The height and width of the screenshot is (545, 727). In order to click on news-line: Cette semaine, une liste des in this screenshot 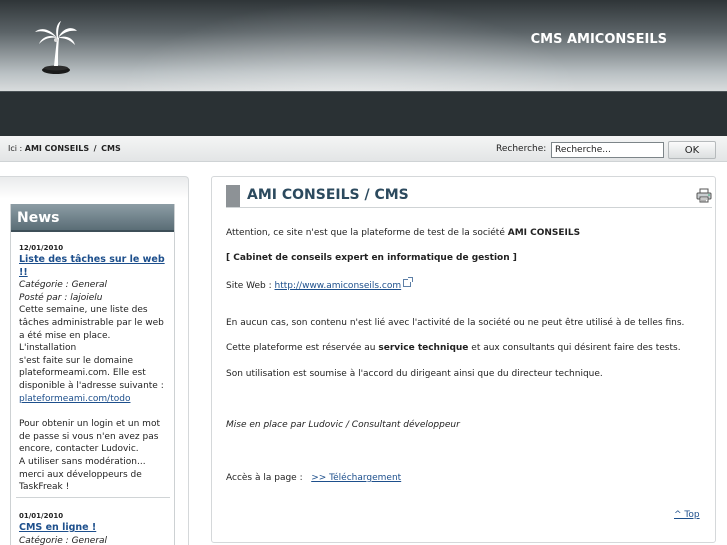, I will do `click(83, 310)`.